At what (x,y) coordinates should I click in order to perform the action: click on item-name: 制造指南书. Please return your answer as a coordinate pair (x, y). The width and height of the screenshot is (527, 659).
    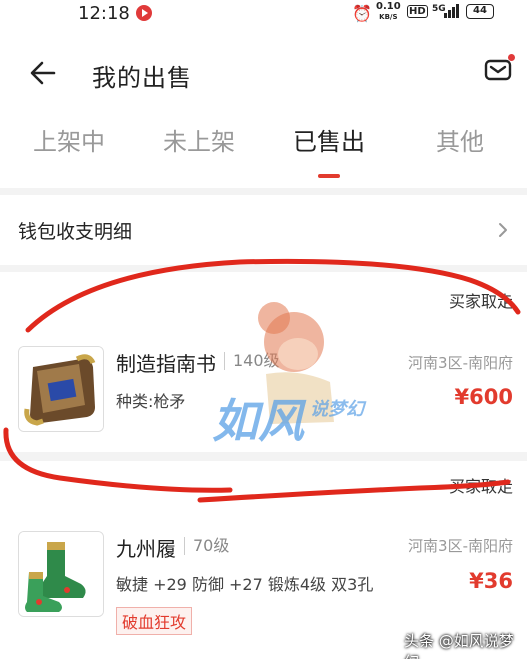
    Looking at the image, I should click on (166, 364).